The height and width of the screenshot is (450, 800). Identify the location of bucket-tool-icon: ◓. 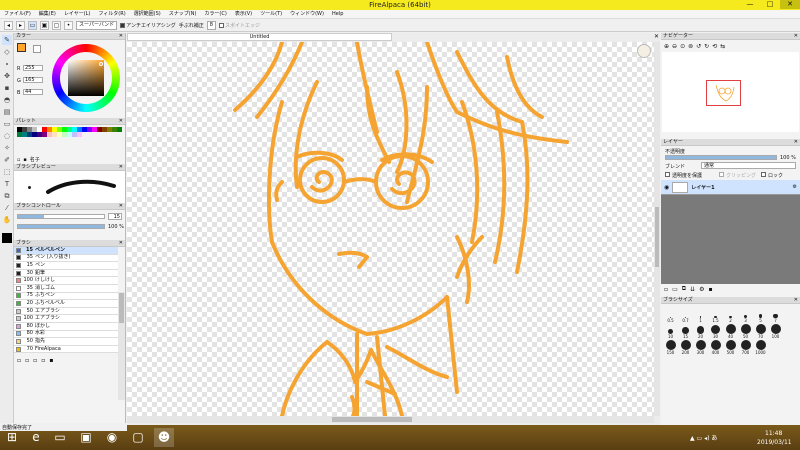
(7, 100).